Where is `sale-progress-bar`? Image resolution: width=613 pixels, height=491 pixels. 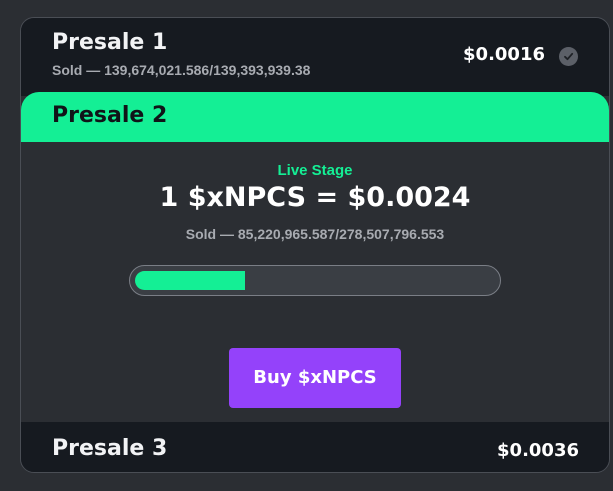 sale-progress-bar is located at coordinates (315, 280).